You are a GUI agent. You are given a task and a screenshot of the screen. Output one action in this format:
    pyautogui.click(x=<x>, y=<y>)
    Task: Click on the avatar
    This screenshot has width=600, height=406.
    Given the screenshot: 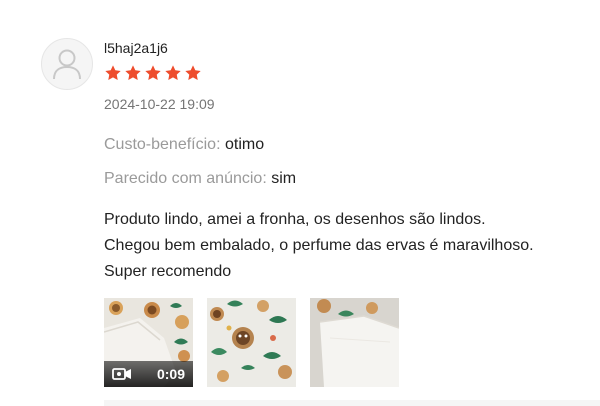 What is the action you would take?
    pyautogui.click(x=67, y=64)
    